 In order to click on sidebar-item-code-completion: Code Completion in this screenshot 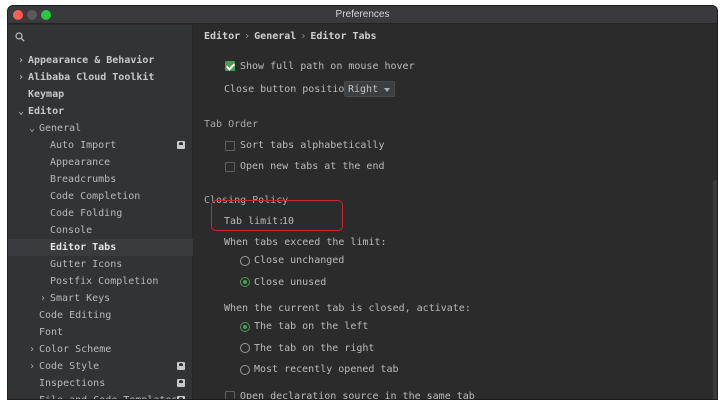, I will do `click(100, 196)`.